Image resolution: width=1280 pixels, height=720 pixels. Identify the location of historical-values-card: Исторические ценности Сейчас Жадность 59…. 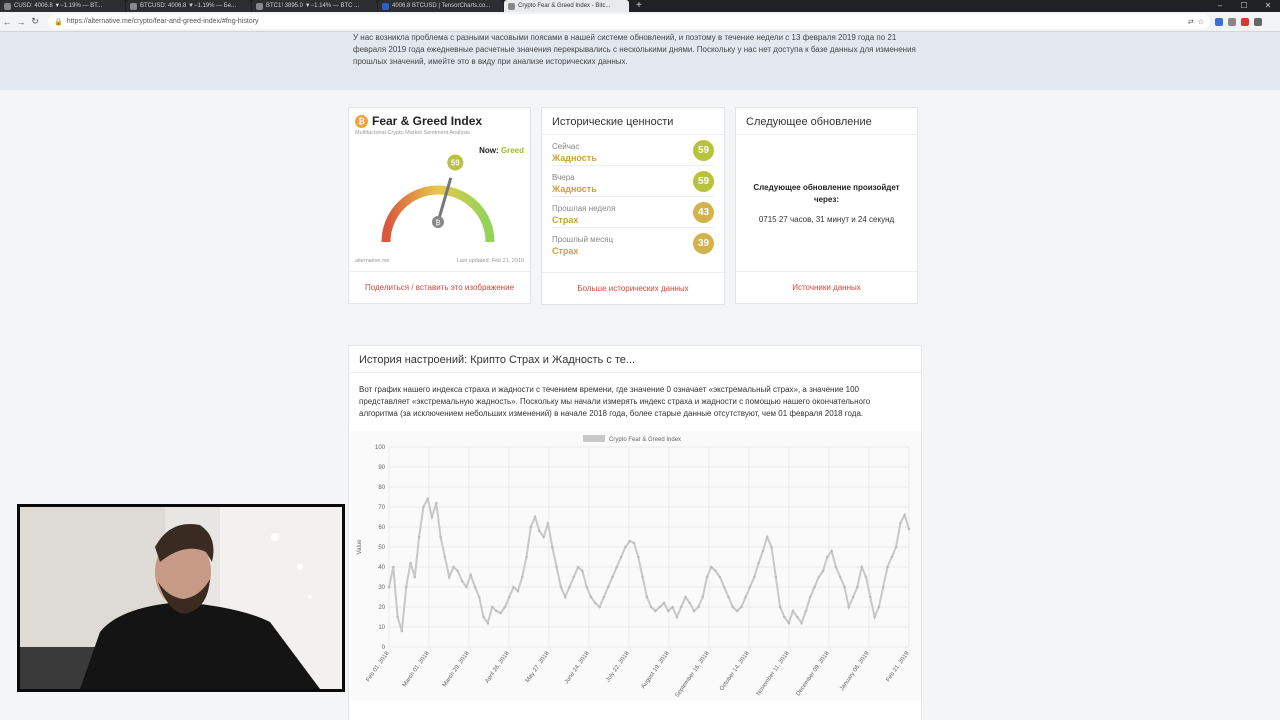
(633, 206).